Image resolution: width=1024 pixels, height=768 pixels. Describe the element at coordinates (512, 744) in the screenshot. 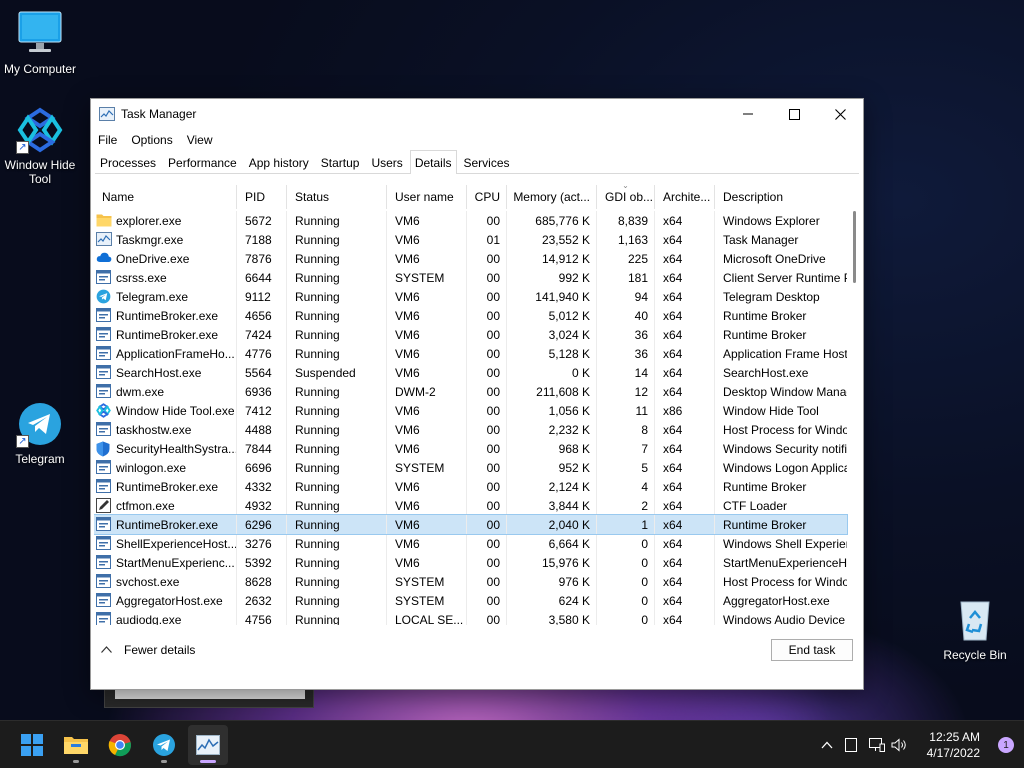

I see `taskbar: 12:25 AM 4/17/2022 1` at that location.